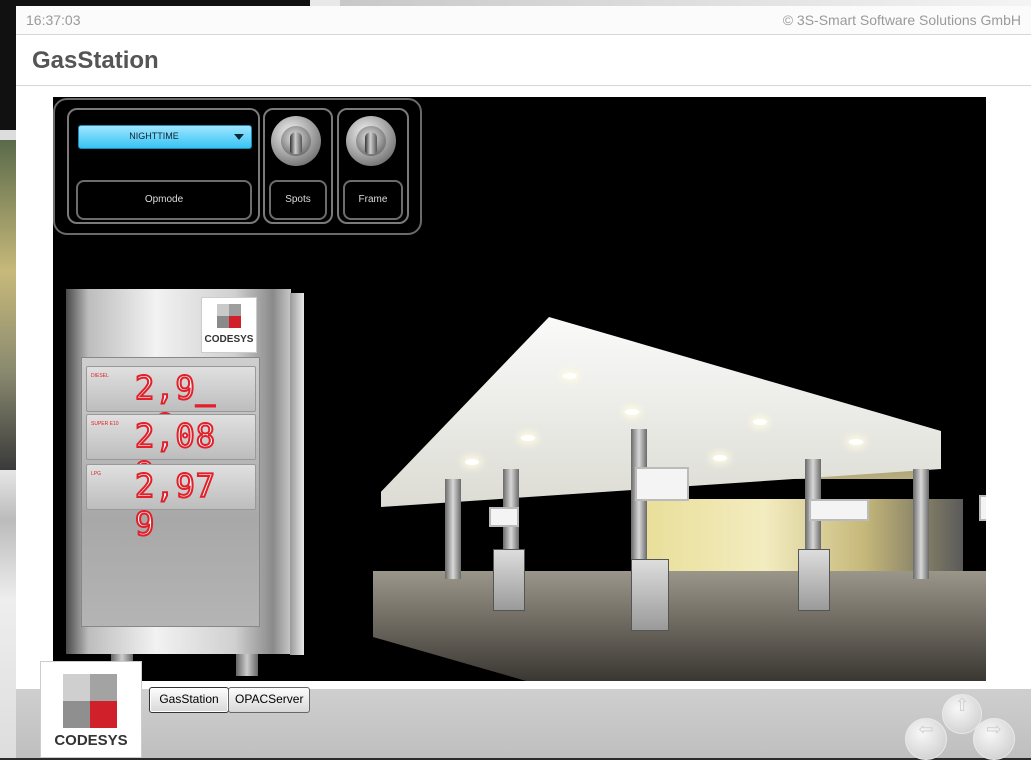 The height and width of the screenshot is (760, 1031). I want to click on scroll-left-button: ⇦, so click(926, 739).